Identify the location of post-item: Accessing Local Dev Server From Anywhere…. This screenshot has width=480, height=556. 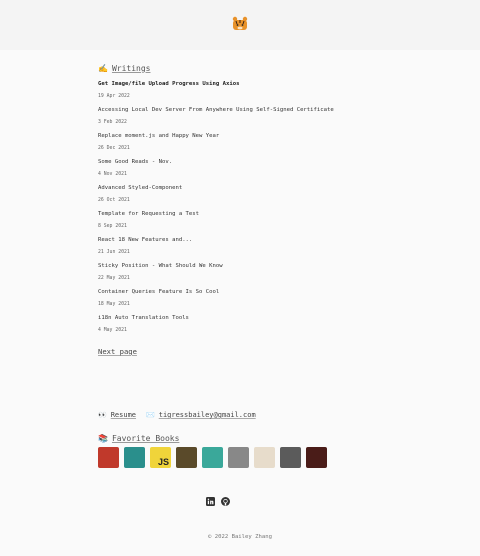
(248, 116).